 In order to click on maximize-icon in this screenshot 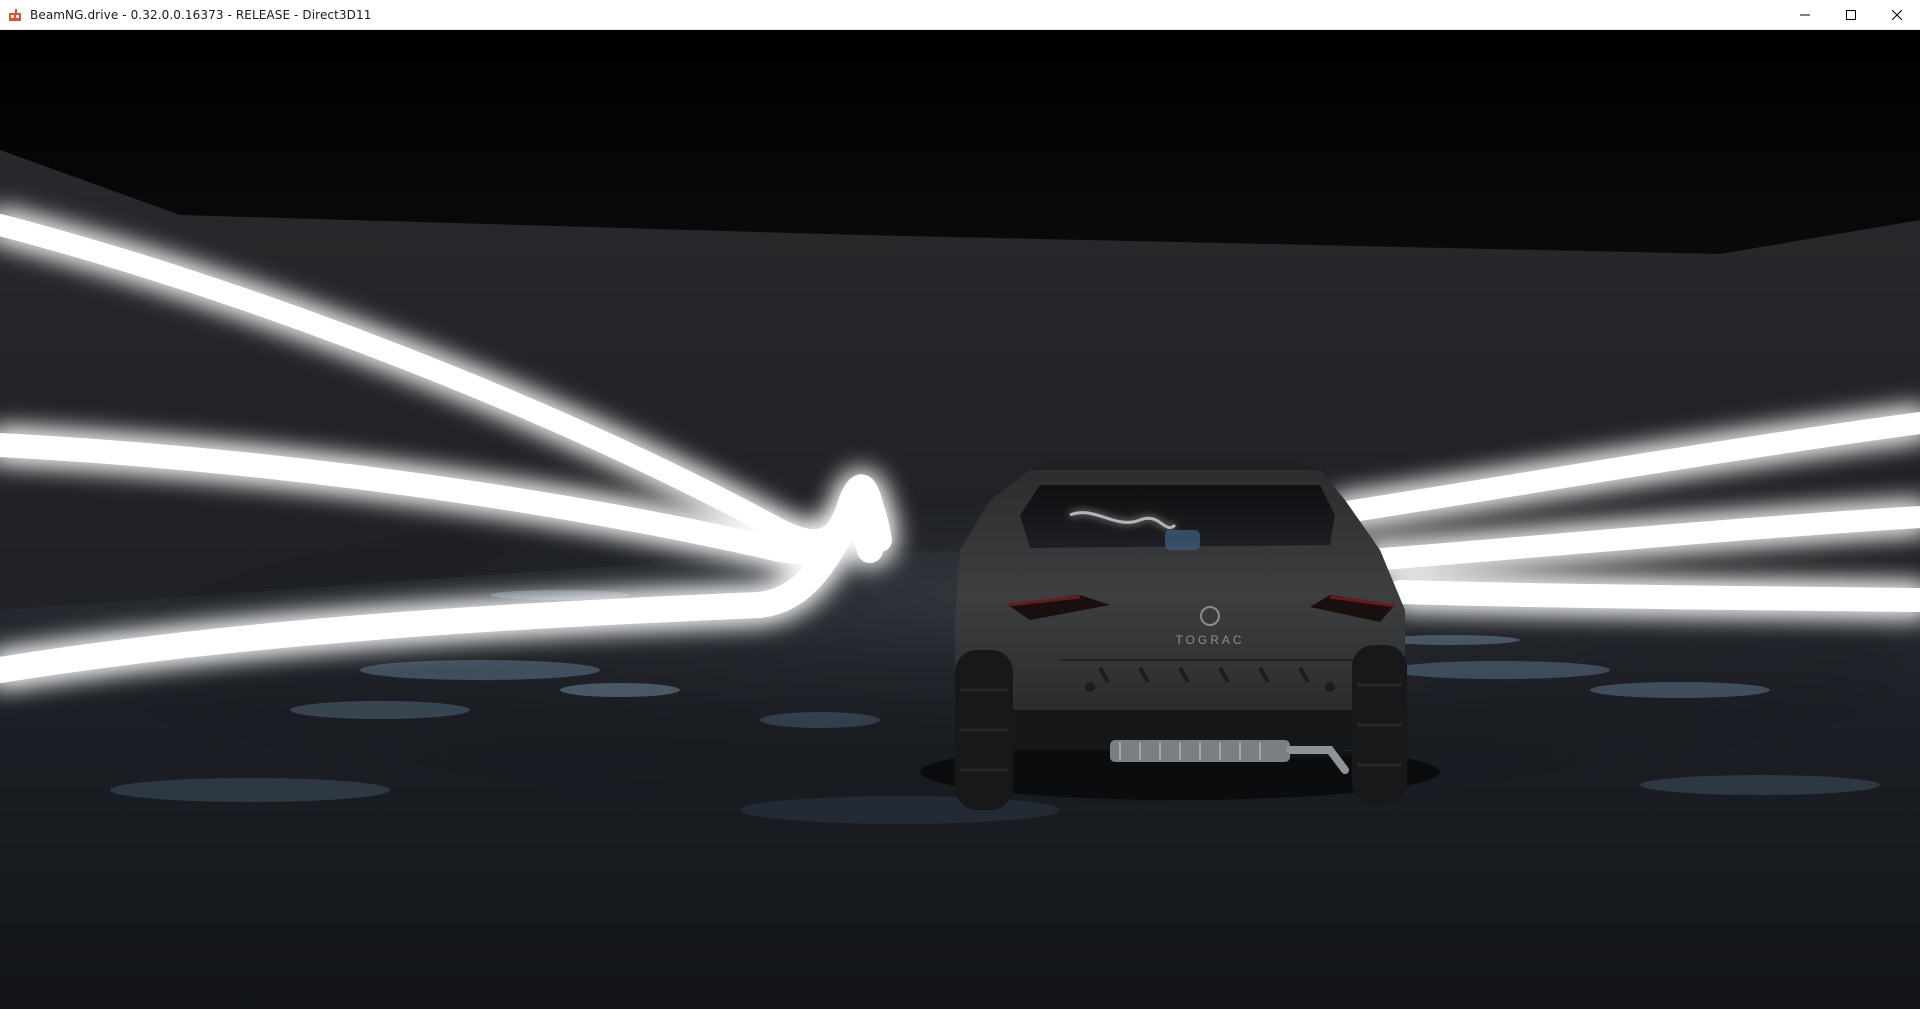, I will do `click(1851, 15)`.